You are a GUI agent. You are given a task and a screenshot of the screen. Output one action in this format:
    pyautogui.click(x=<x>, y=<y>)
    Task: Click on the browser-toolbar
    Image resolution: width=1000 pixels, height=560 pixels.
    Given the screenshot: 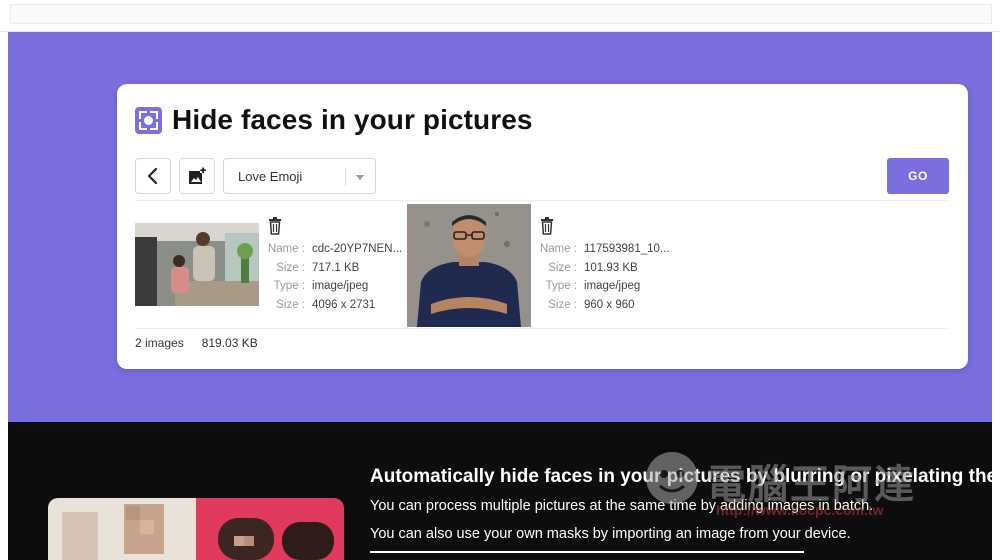 What is the action you would take?
    pyautogui.click(x=501, y=14)
    